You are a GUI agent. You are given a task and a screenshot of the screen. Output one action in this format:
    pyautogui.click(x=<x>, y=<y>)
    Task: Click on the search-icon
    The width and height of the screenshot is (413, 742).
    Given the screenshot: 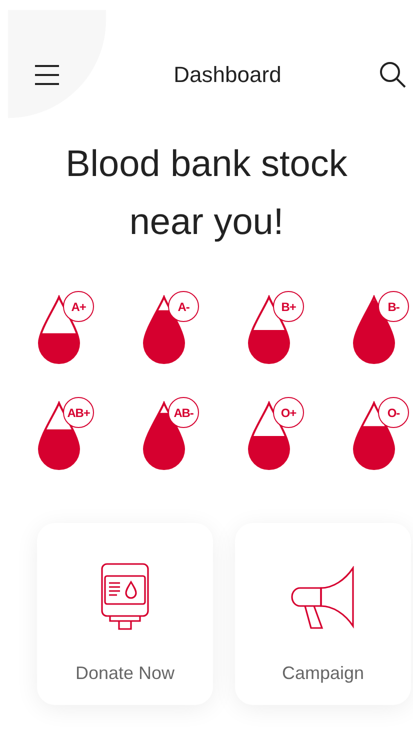 What is the action you would take?
    pyautogui.click(x=392, y=74)
    